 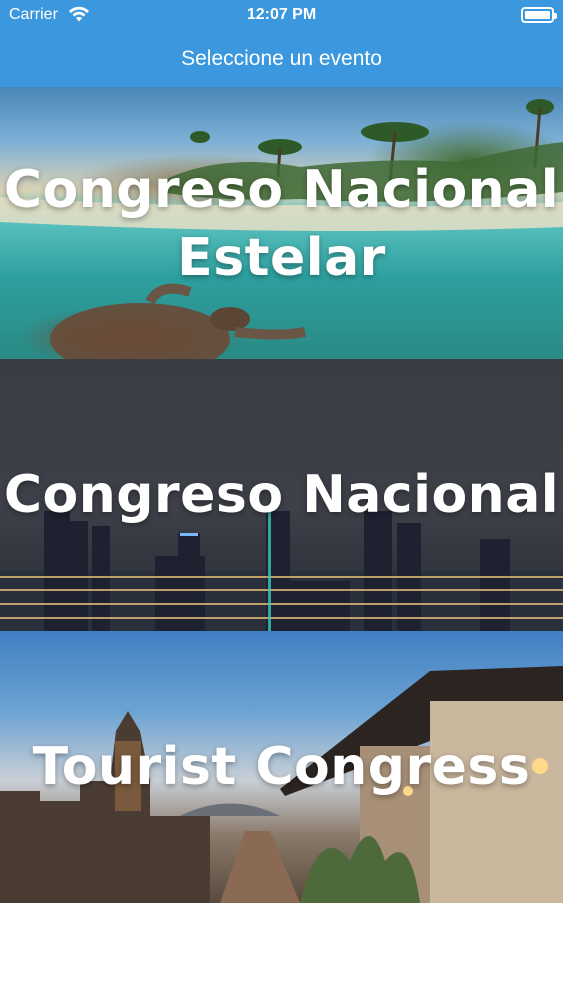 I want to click on event-title-line2: Estelar, so click(x=281, y=258).